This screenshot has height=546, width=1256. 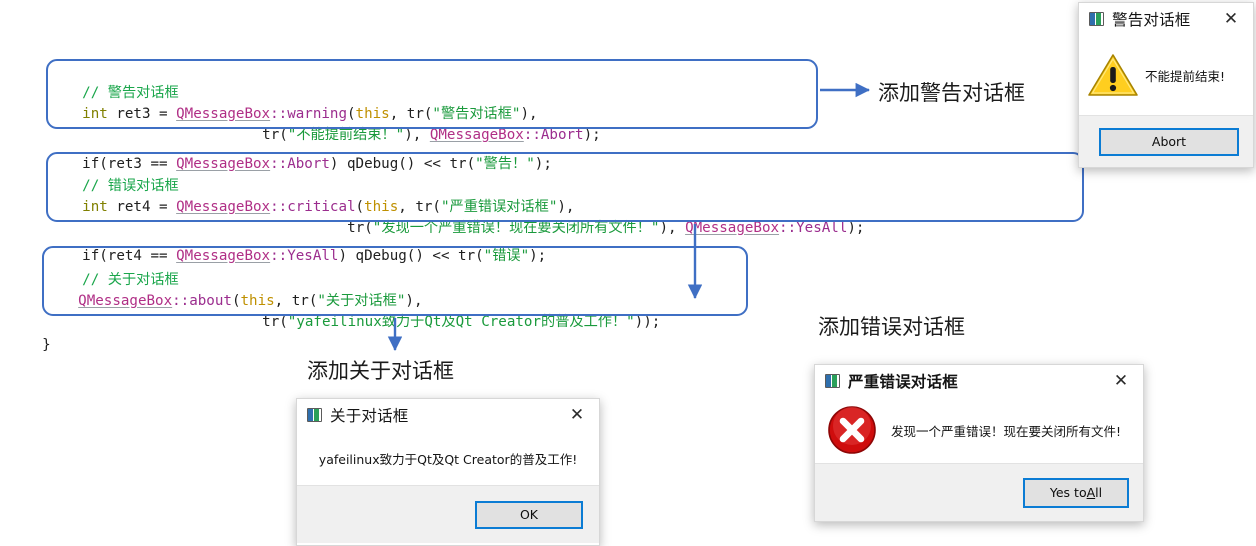 What do you see at coordinates (380, 371) in the screenshot?
I see `label-about-annotation: 添加关于对话框` at bounding box center [380, 371].